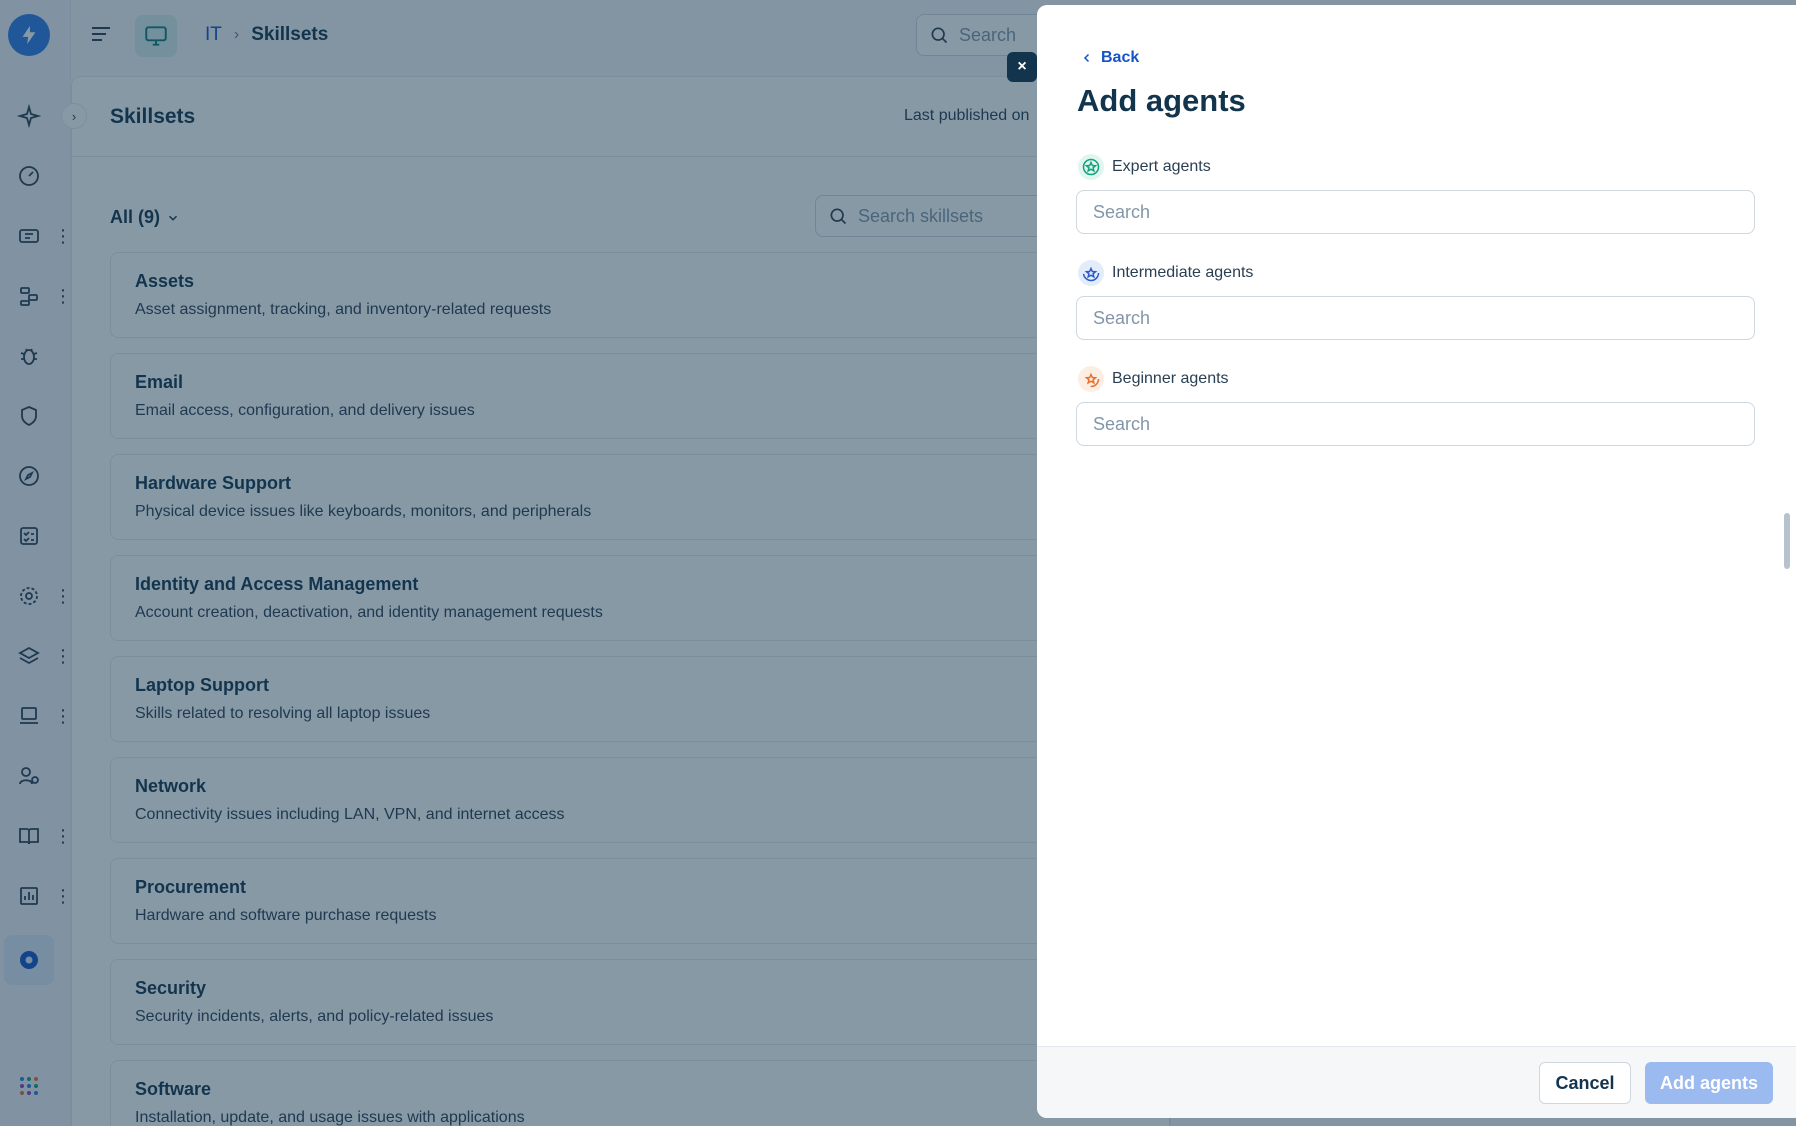  What do you see at coordinates (1091, 273) in the screenshot?
I see `intermediate-star-icon` at bounding box center [1091, 273].